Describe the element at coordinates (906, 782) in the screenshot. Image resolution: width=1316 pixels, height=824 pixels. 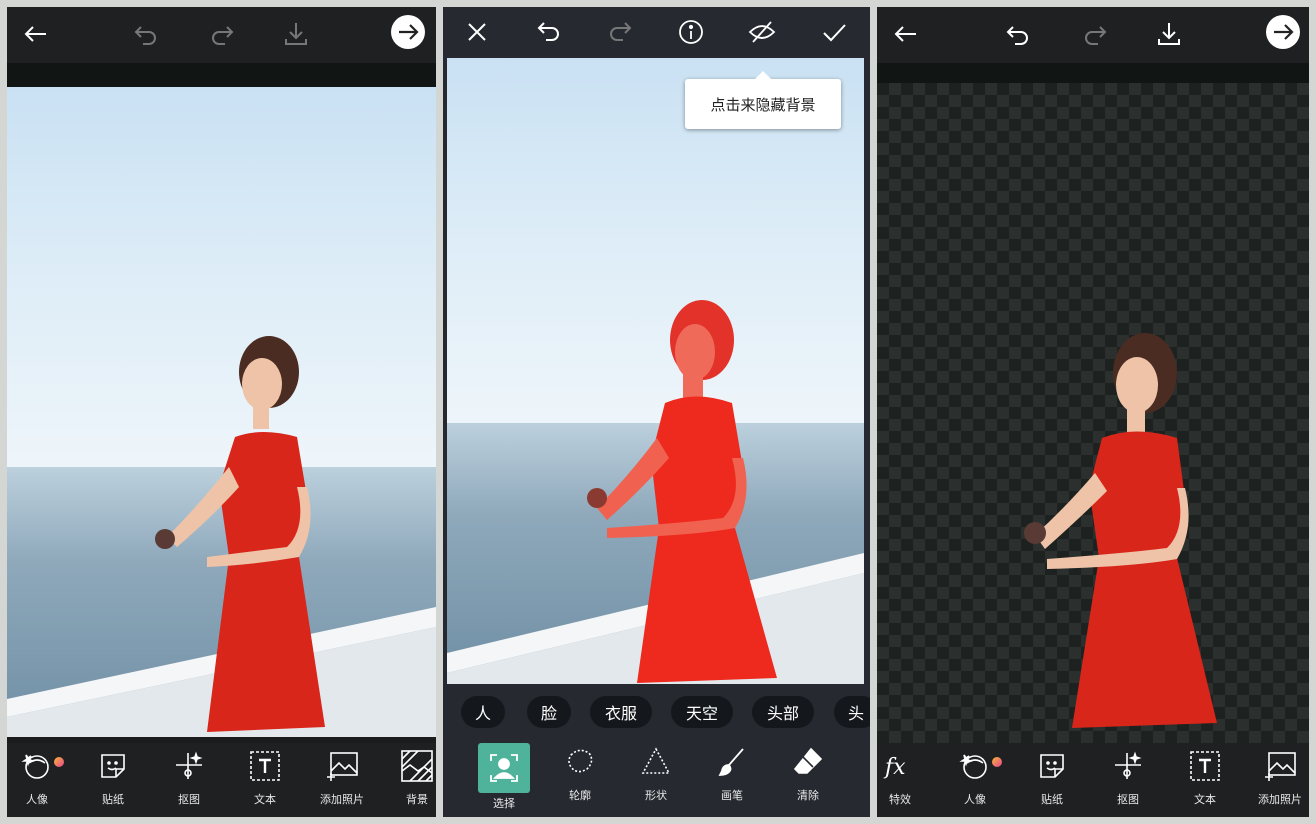
I see `tool-effects: fx 特效` at that location.